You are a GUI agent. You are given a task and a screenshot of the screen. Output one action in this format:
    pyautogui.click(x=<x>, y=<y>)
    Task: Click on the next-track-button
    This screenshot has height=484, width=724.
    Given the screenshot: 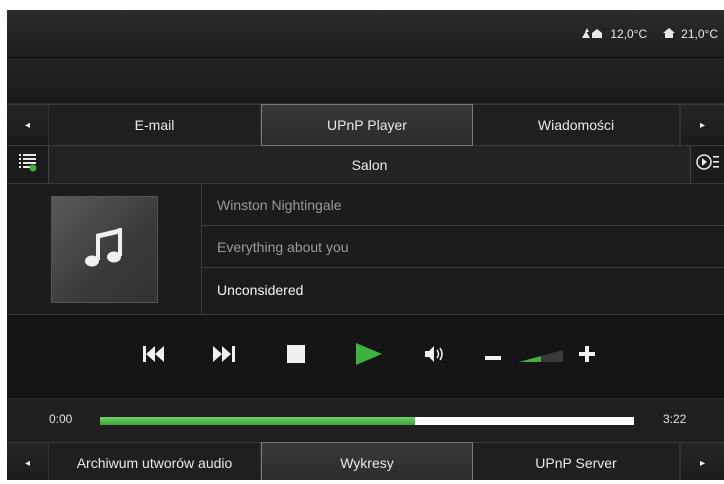 What is the action you would take?
    pyautogui.click(x=224, y=356)
    